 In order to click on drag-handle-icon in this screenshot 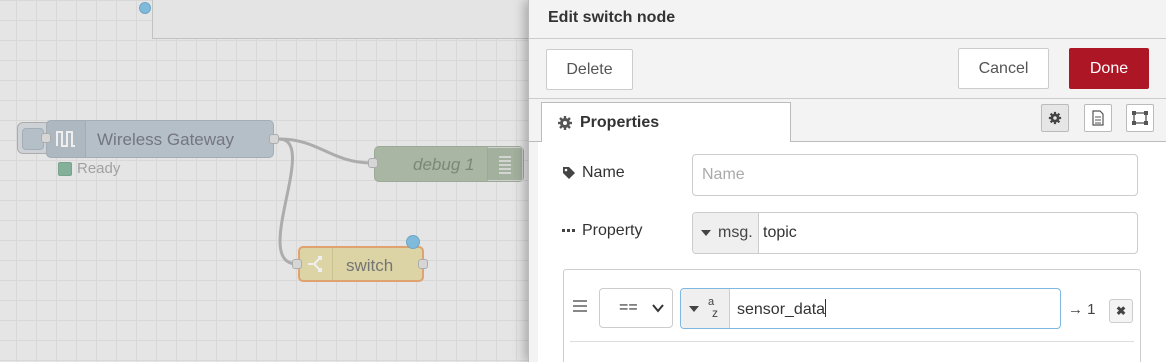, I will do `click(580, 308)`.